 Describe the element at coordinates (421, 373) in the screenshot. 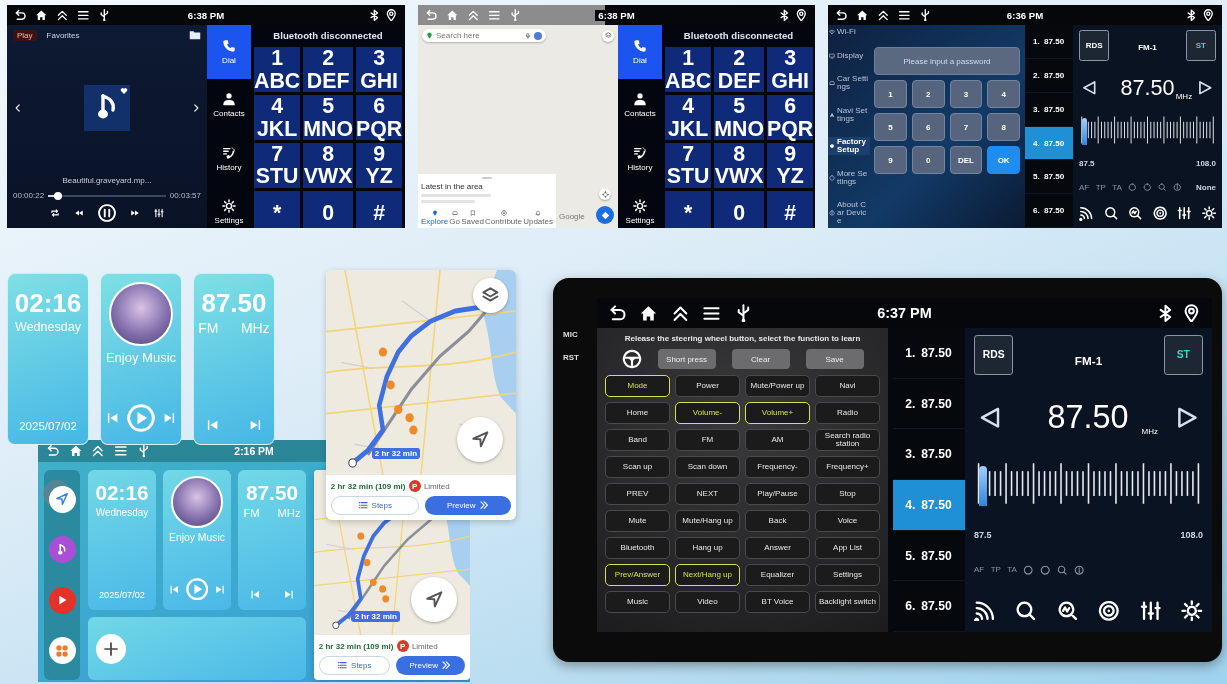

I see `map-drawing` at that location.